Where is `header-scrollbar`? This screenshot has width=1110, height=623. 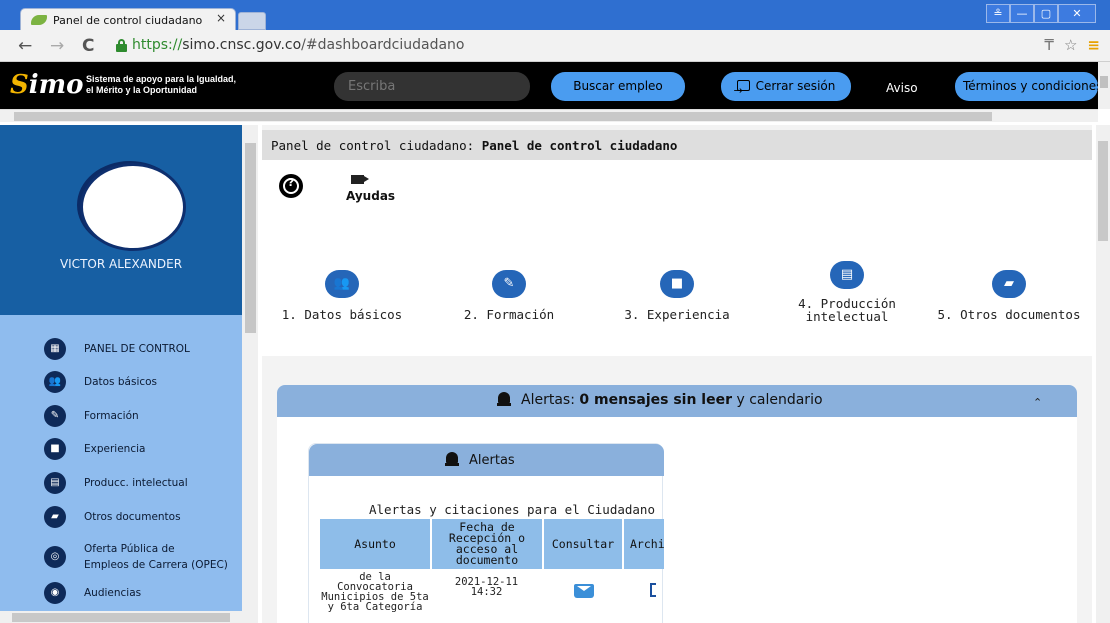
header-scrollbar is located at coordinates (1104, 85).